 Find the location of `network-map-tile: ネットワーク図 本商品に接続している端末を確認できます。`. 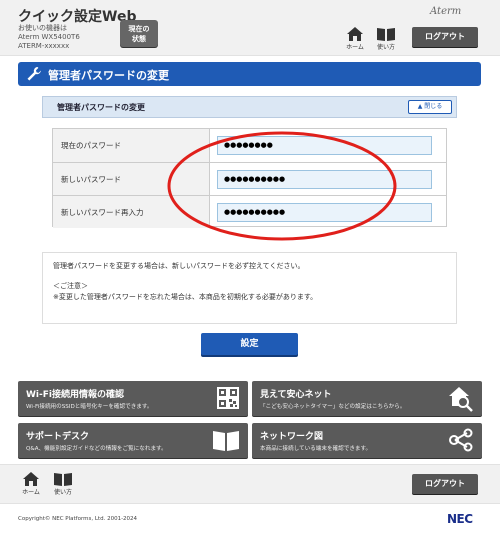

network-map-tile: ネットワーク図 本商品に接続している端末を確認できます。 is located at coordinates (367, 440).